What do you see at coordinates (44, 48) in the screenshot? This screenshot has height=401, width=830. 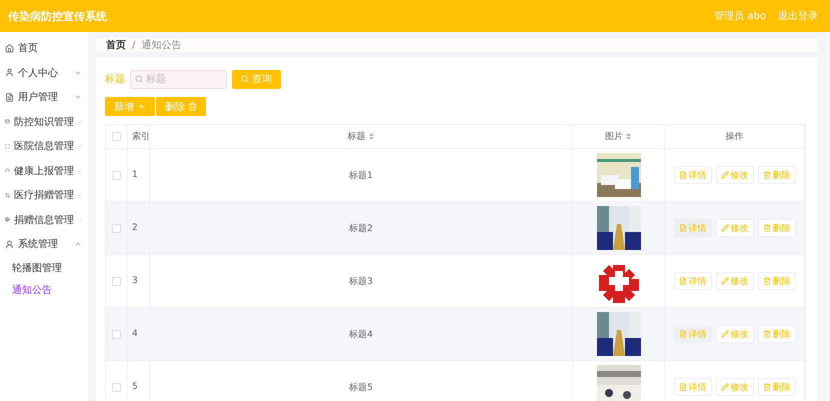 I see `sidebar-item: 首页` at bounding box center [44, 48].